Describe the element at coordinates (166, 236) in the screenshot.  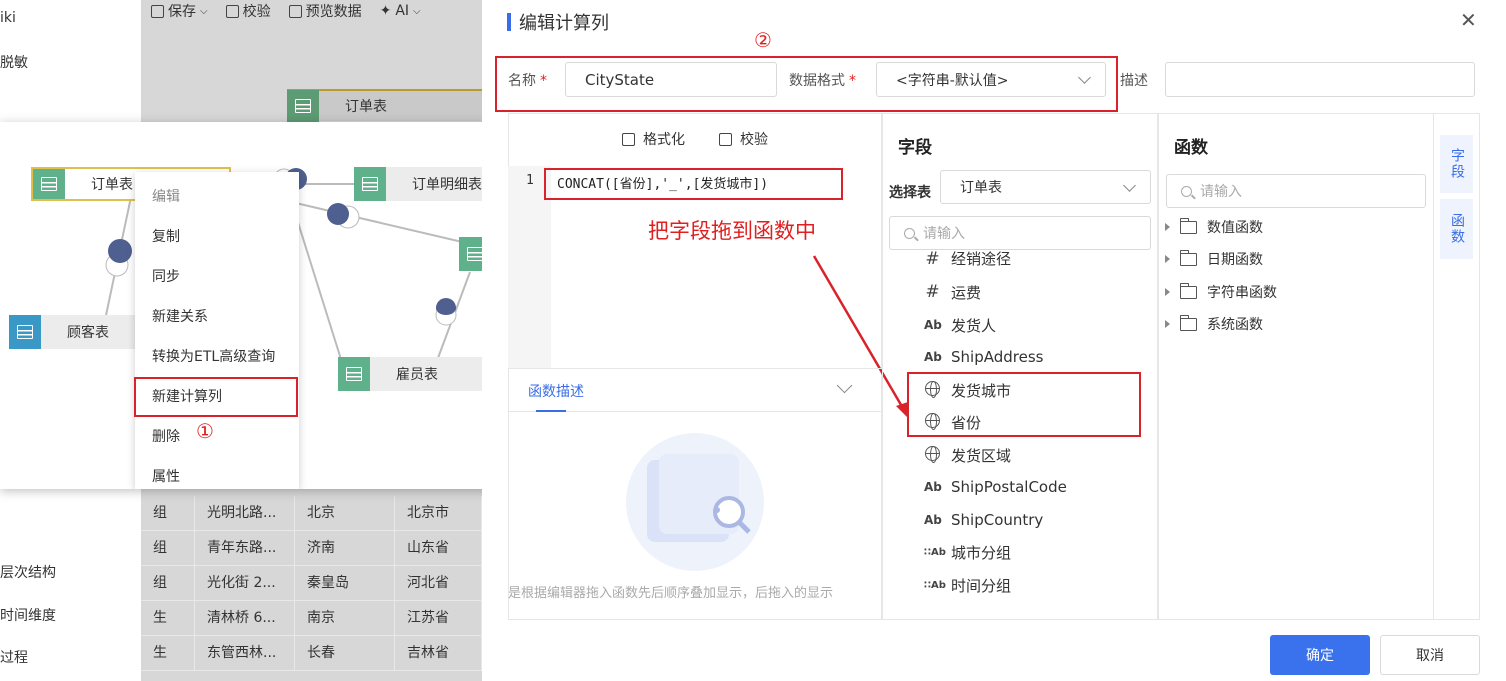
I see `menu-item-copy: 复制` at that location.